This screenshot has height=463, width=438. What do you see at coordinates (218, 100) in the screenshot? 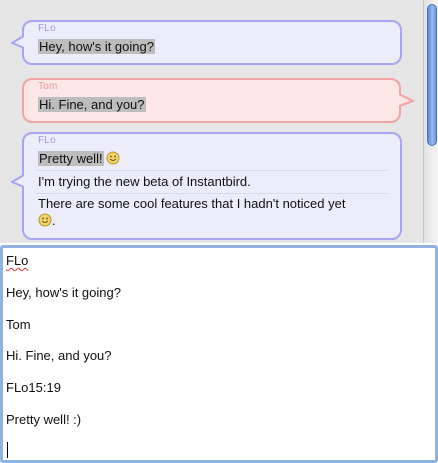
I see `message-bubble-tom: Tom Hi. Fine, and you?` at bounding box center [218, 100].